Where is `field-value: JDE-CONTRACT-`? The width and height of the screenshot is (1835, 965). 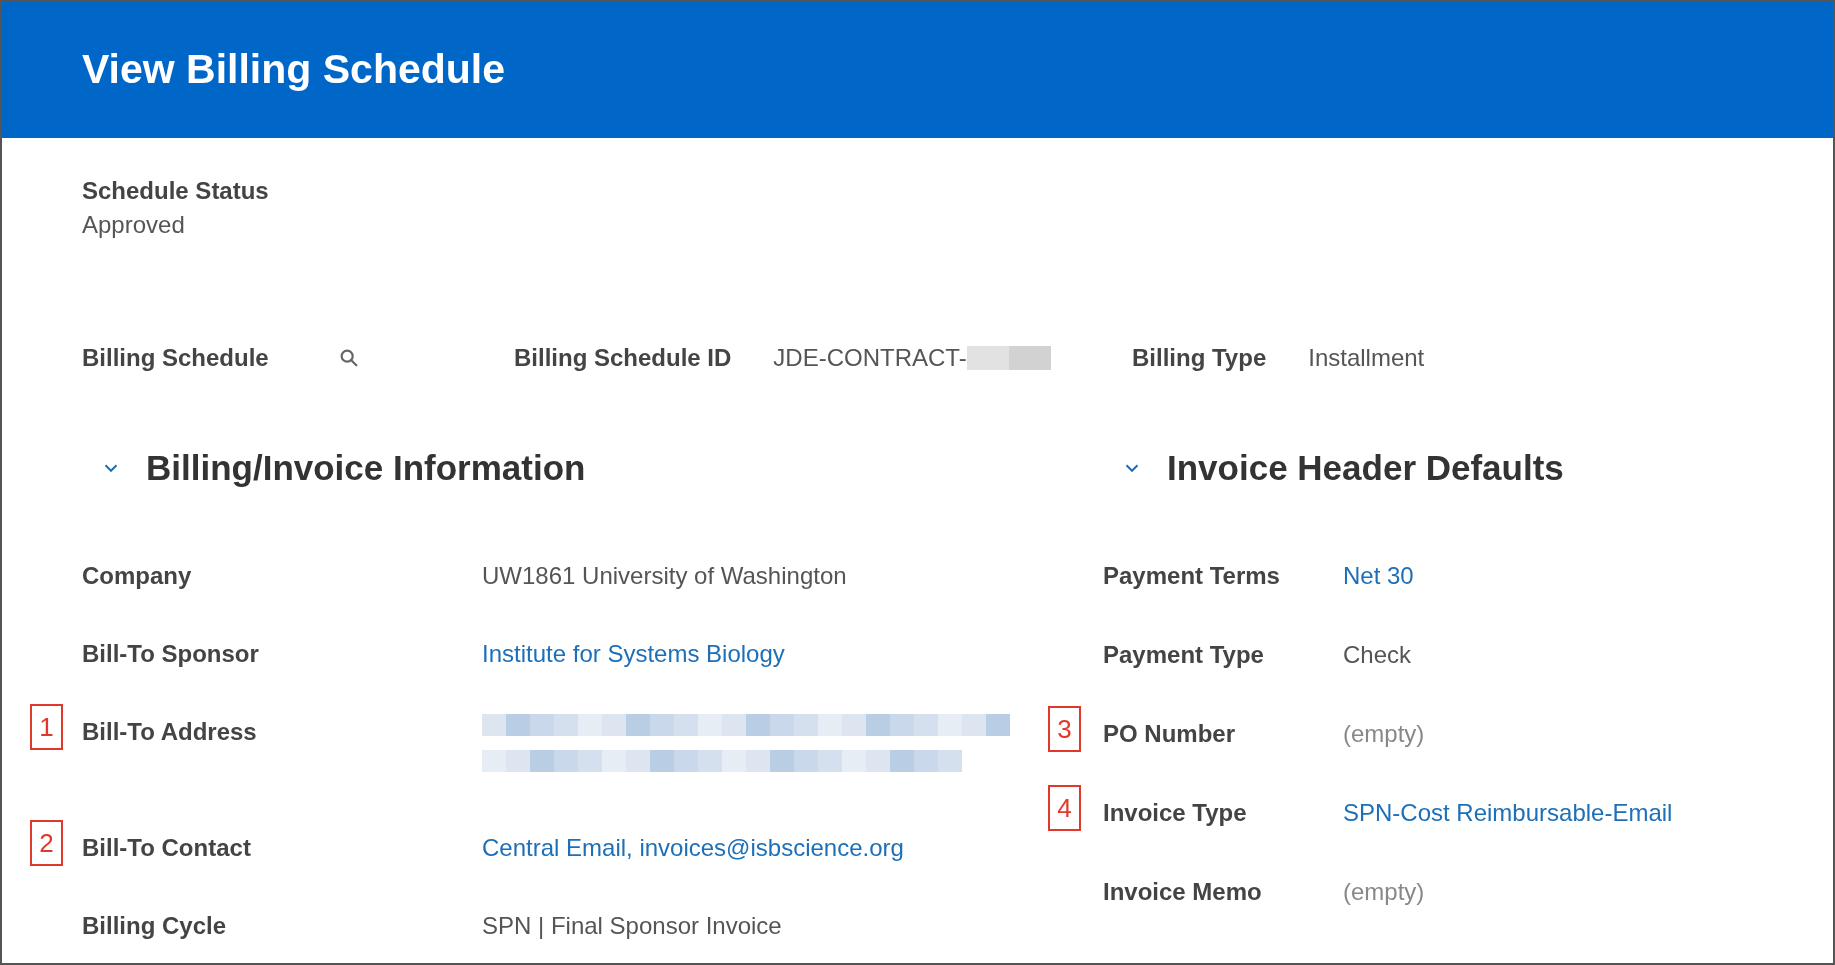
field-value: JDE-CONTRACT- is located at coordinates (870, 358).